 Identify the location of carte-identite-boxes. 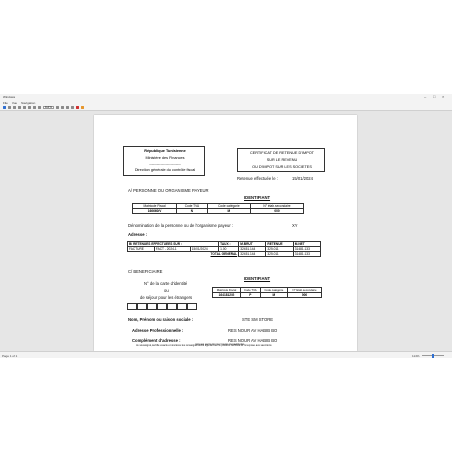
(162, 306).